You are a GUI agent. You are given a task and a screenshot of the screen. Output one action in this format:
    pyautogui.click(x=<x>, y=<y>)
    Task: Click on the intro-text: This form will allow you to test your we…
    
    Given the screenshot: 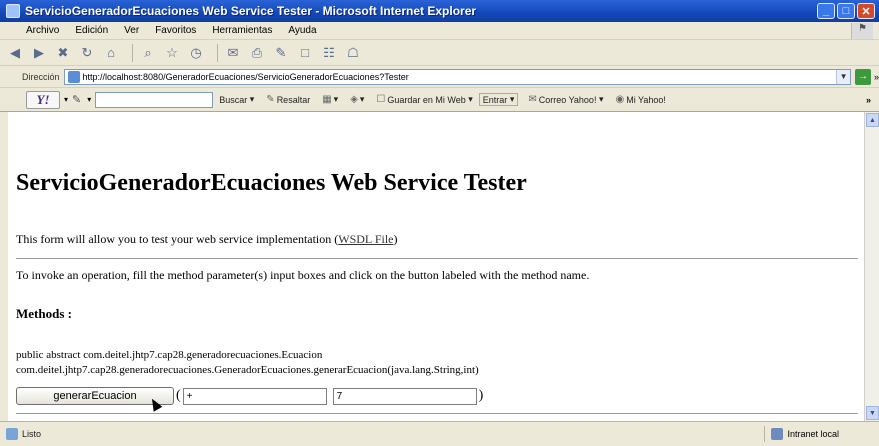 What is the action you would take?
    pyautogui.click(x=206, y=239)
    